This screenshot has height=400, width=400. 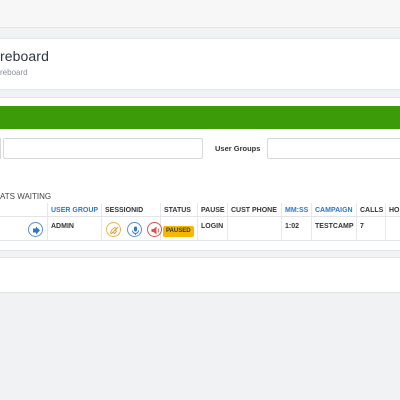 What do you see at coordinates (296, 210) in the screenshot?
I see `column-header-mmss: MM:SS` at bounding box center [296, 210].